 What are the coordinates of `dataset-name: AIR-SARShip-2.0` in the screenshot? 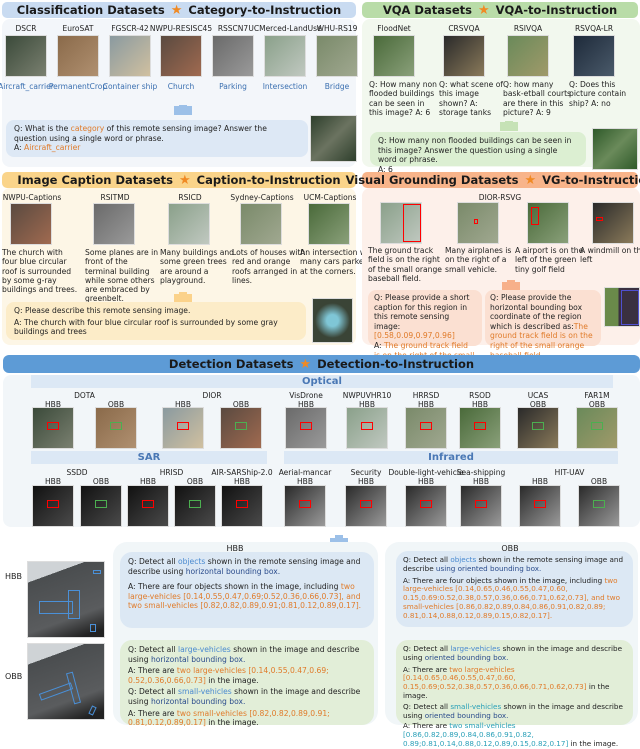 It's located at (242, 472).